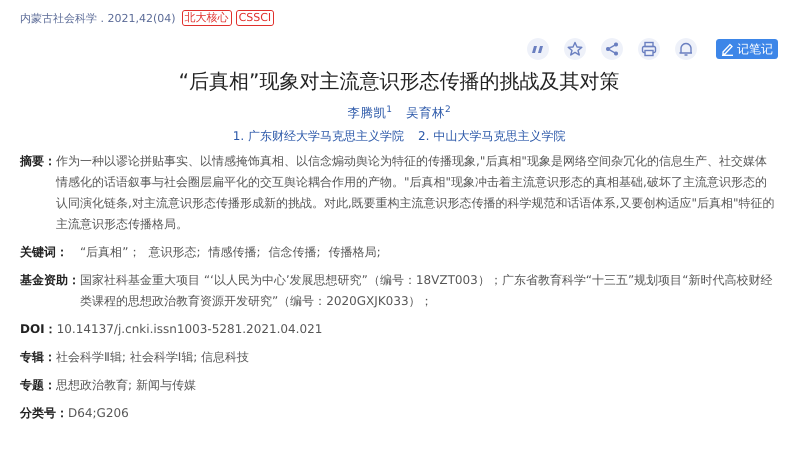 The width and height of the screenshot is (798, 468). I want to click on keyword-link: 信念传播;, so click(294, 253).